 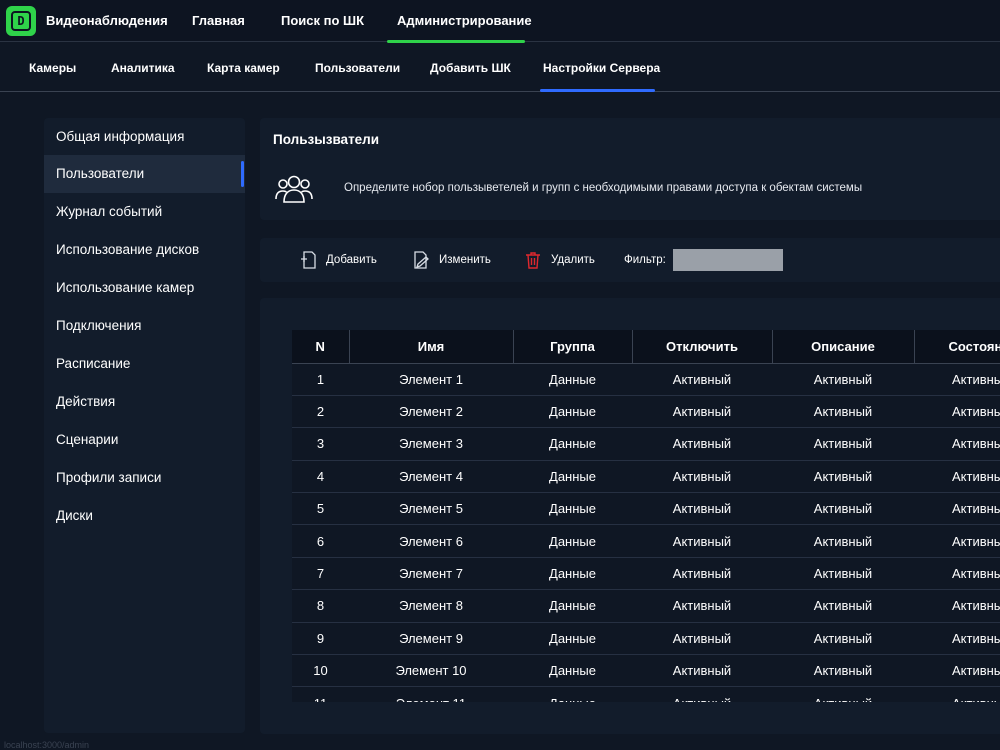 I want to click on table-row: 7Элемент 7ДанныеАктивныйАктивныйАктивный, so click(x=646, y=574).